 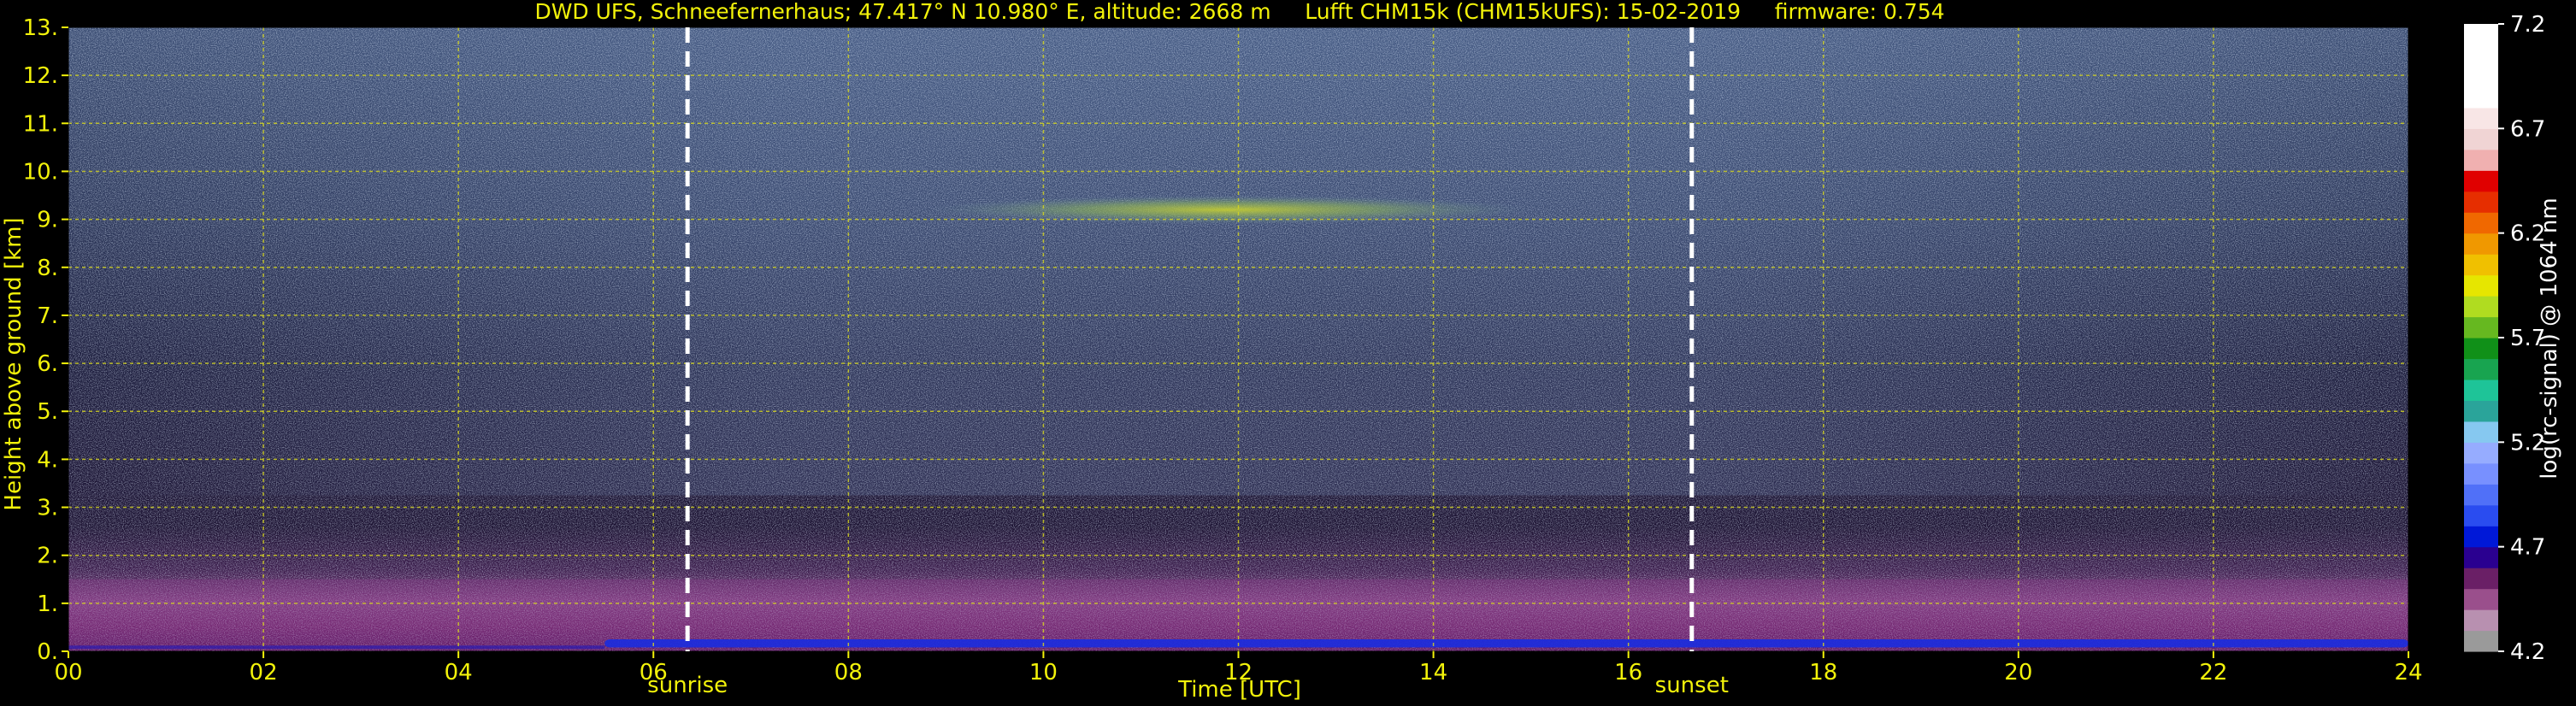 I want to click on colorbar-tick-label: 4.7, so click(x=2527, y=548).